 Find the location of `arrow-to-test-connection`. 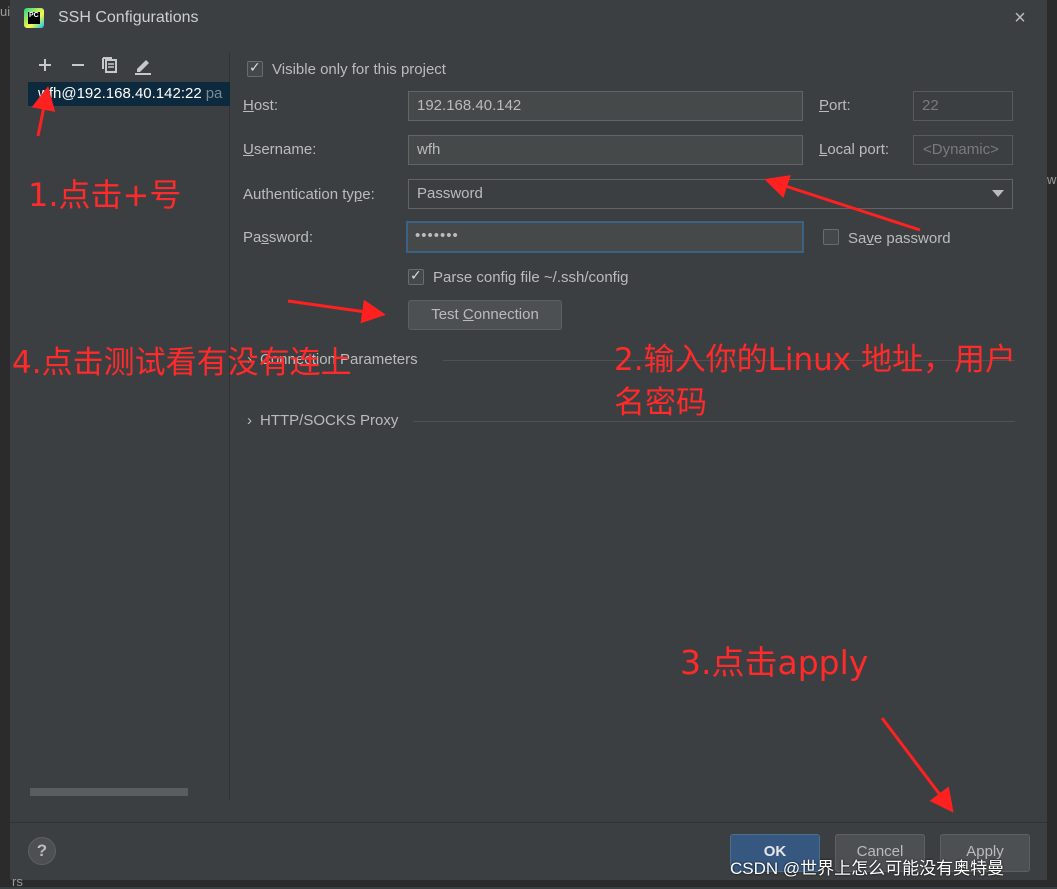

arrow-to-test-connection is located at coordinates (336, 311).